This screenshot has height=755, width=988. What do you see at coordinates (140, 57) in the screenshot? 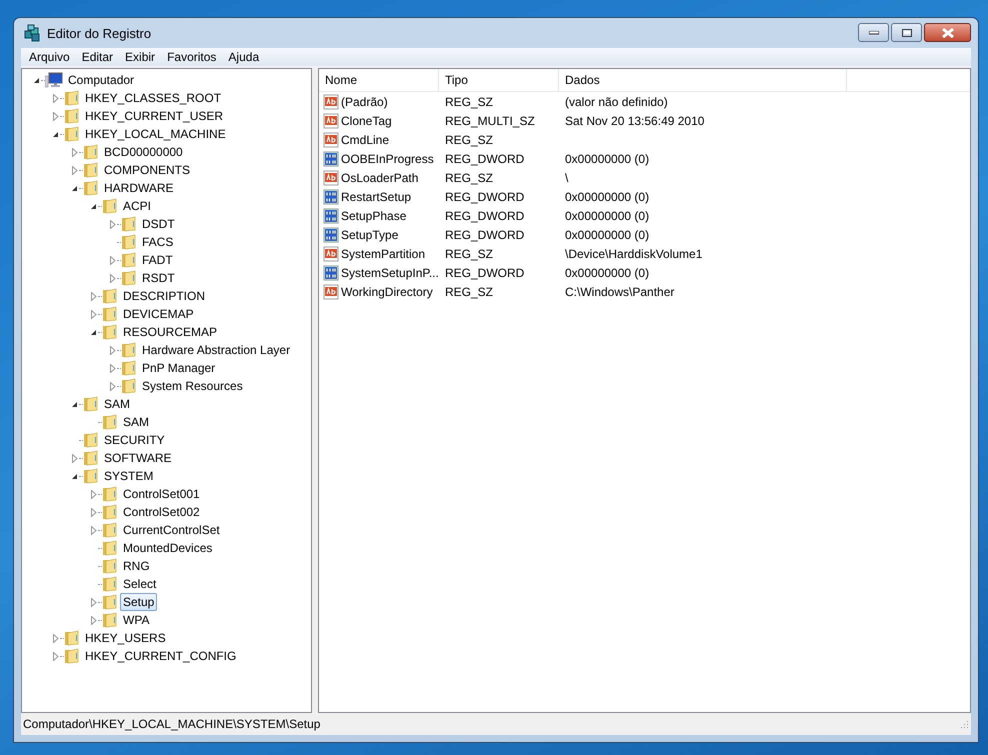
I see `menu-item: Exibir` at bounding box center [140, 57].